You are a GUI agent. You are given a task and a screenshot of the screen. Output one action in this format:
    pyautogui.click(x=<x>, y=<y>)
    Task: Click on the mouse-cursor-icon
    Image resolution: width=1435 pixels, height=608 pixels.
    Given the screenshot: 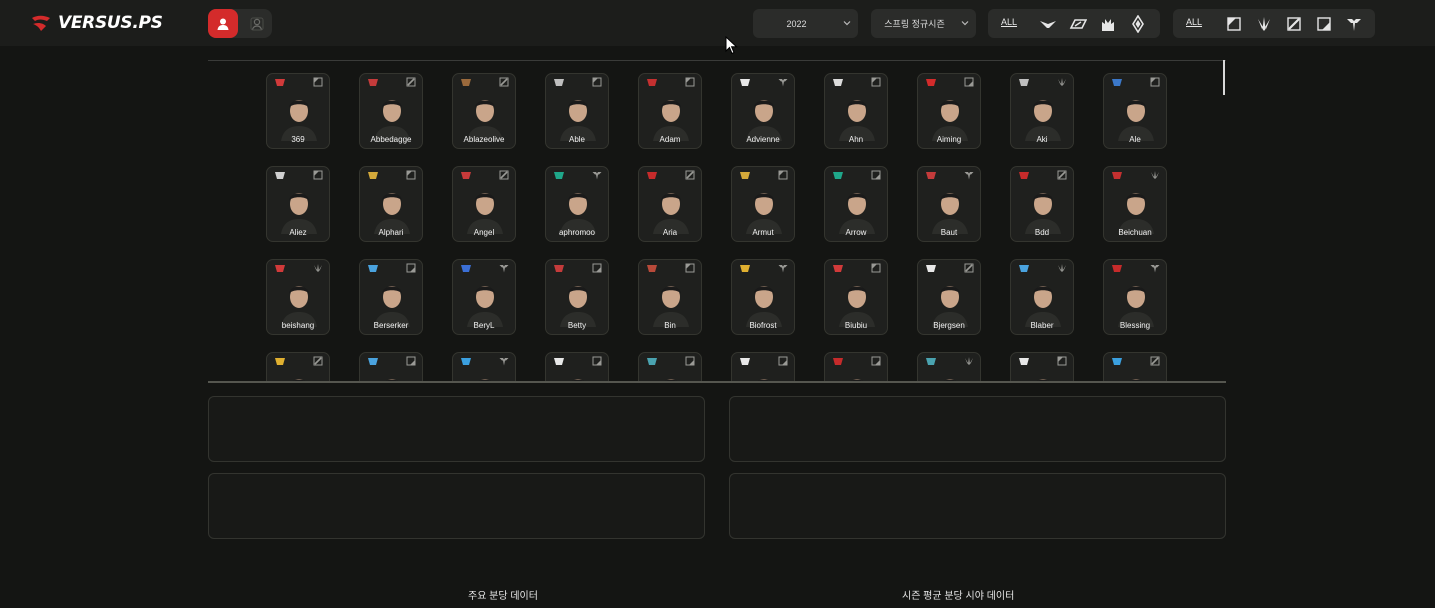 What is the action you would take?
    pyautogui.click(x=731, y=45)
    